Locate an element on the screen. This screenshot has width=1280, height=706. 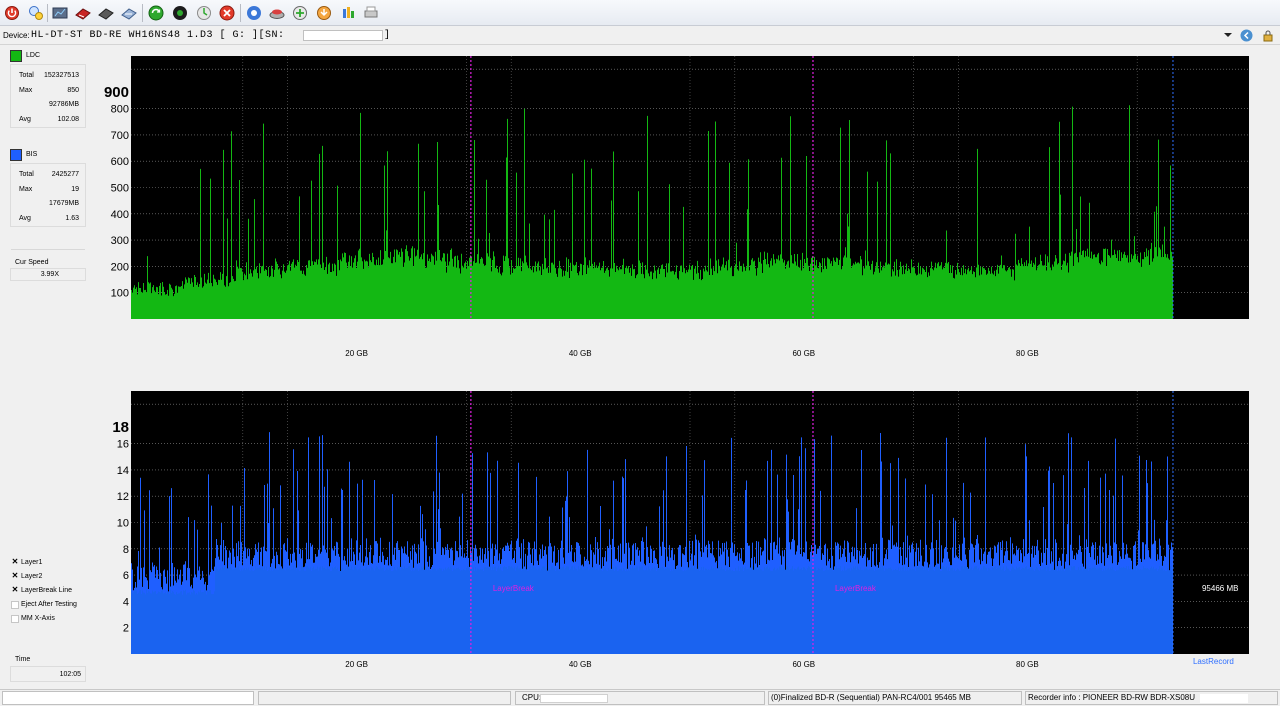
time-value: 102:05 is located at coordinates (70, 674).